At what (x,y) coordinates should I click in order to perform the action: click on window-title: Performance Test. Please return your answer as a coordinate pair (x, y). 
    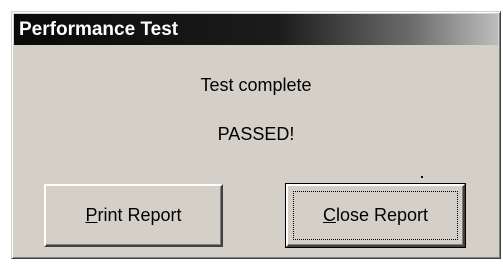
    Looking at the image, I should click on (99, 29).